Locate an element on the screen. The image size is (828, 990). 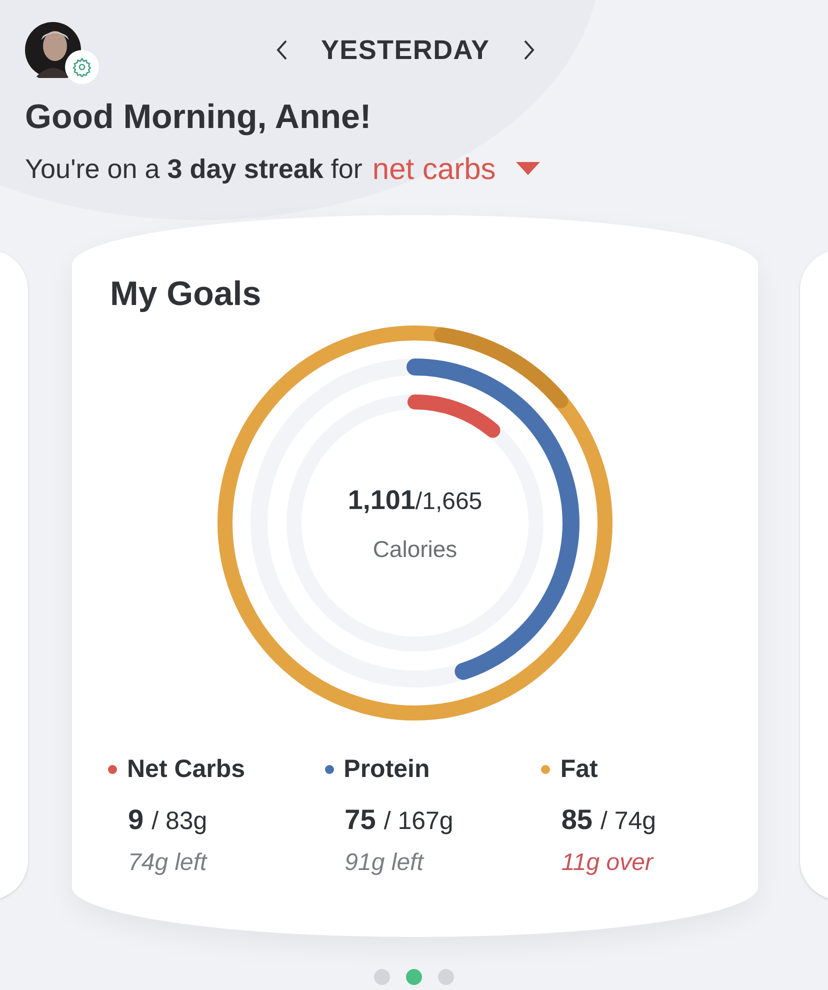
macro-name: Protein is located at coordinates (387, 769).